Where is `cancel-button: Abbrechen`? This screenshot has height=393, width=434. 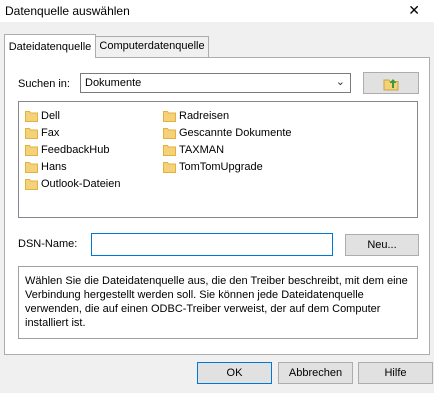
cancel-button: Abbrechen is located at coordinates (315, 373).